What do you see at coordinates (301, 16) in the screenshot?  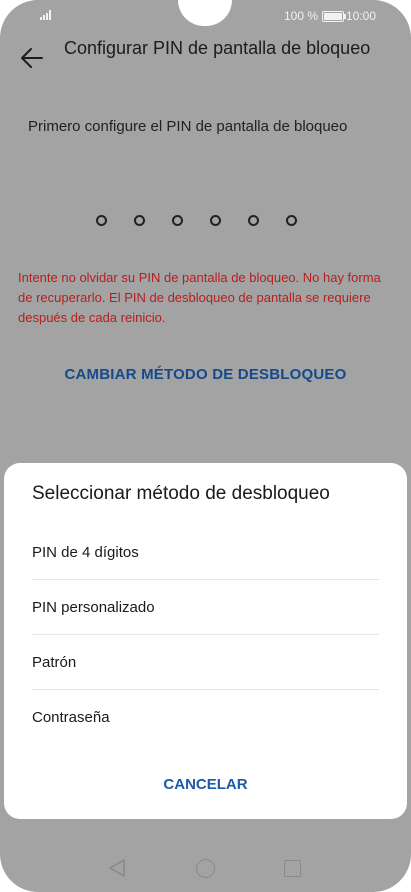 I see `battery-percentage: 100 %` at bounding box center [301, 16].